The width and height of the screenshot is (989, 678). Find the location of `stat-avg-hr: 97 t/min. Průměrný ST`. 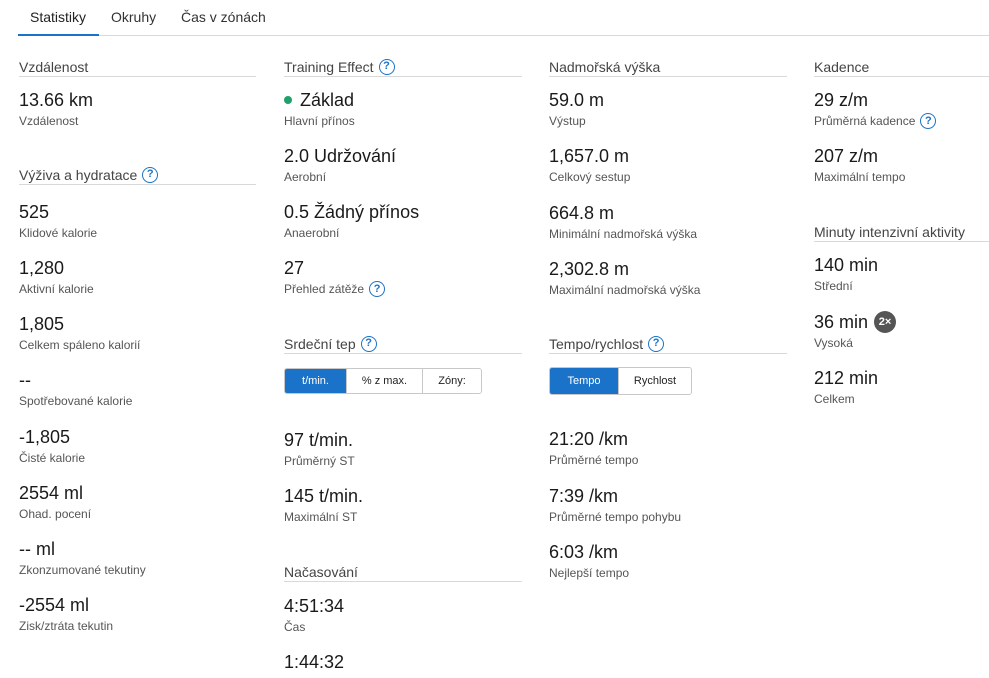

stat-avg-hr: 97 t/min. Průměrný ST is located at coordinates (319, 449).